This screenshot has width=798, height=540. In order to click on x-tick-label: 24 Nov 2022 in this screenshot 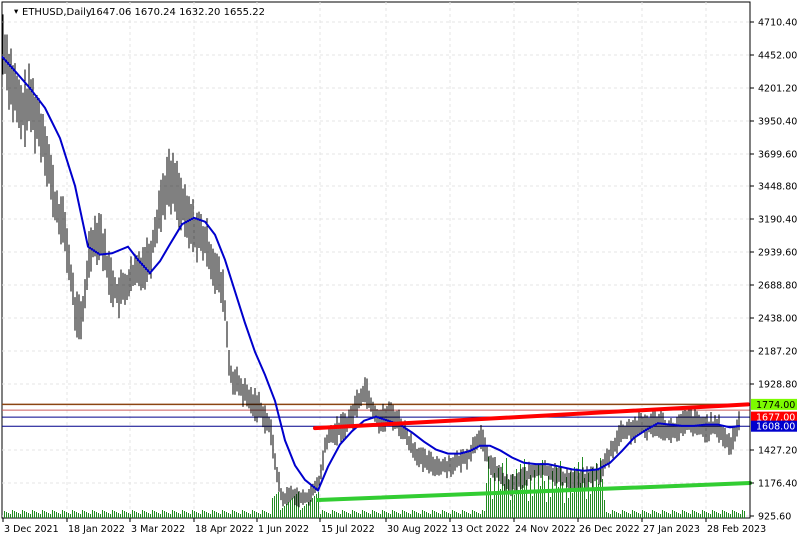, I will do `click(545, 529)`.